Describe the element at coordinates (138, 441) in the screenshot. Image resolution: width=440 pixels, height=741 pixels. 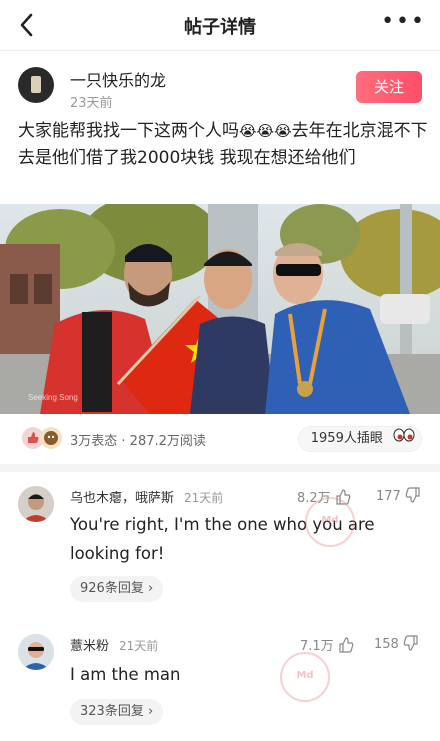
I see `reaction-read-counts: 3万表态 · 287.2万阅读` at that location.